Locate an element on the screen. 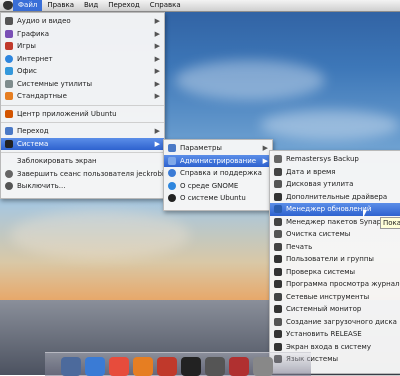 The image size is (400, 376). app-icon is located at coordinates (239, 366).